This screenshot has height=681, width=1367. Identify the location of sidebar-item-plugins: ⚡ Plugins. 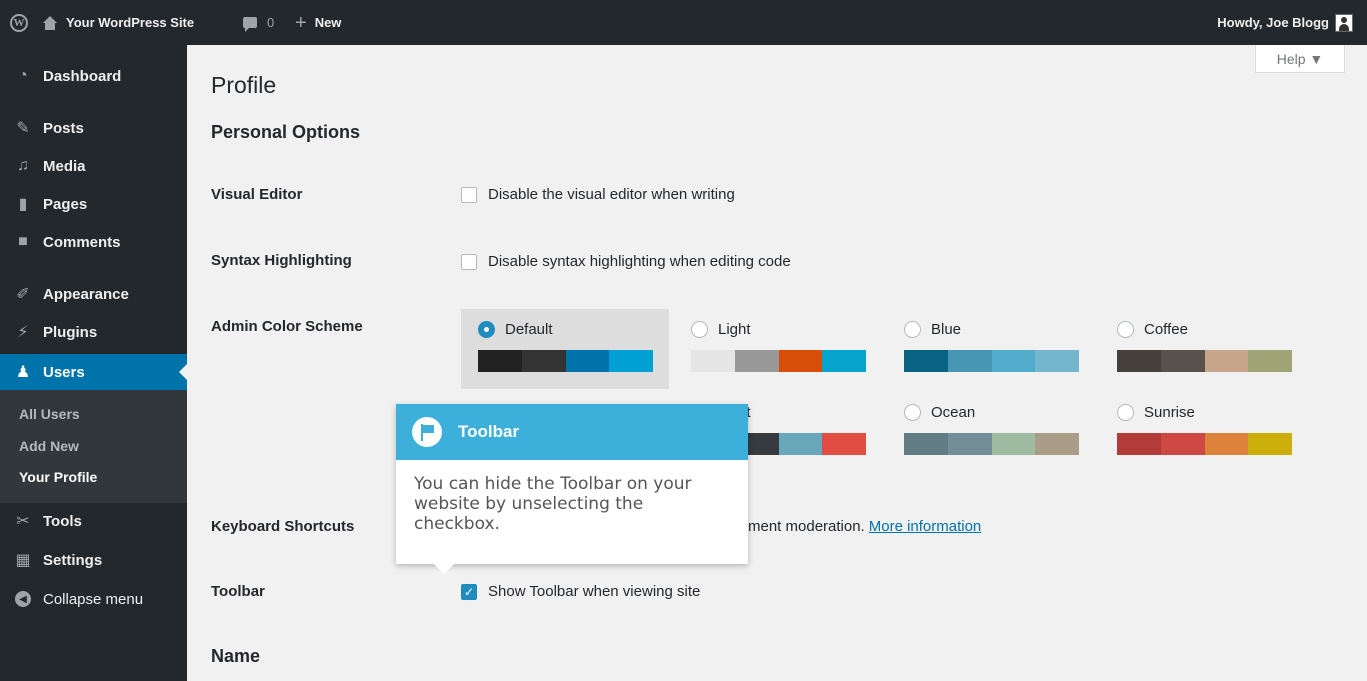
(93, 332).